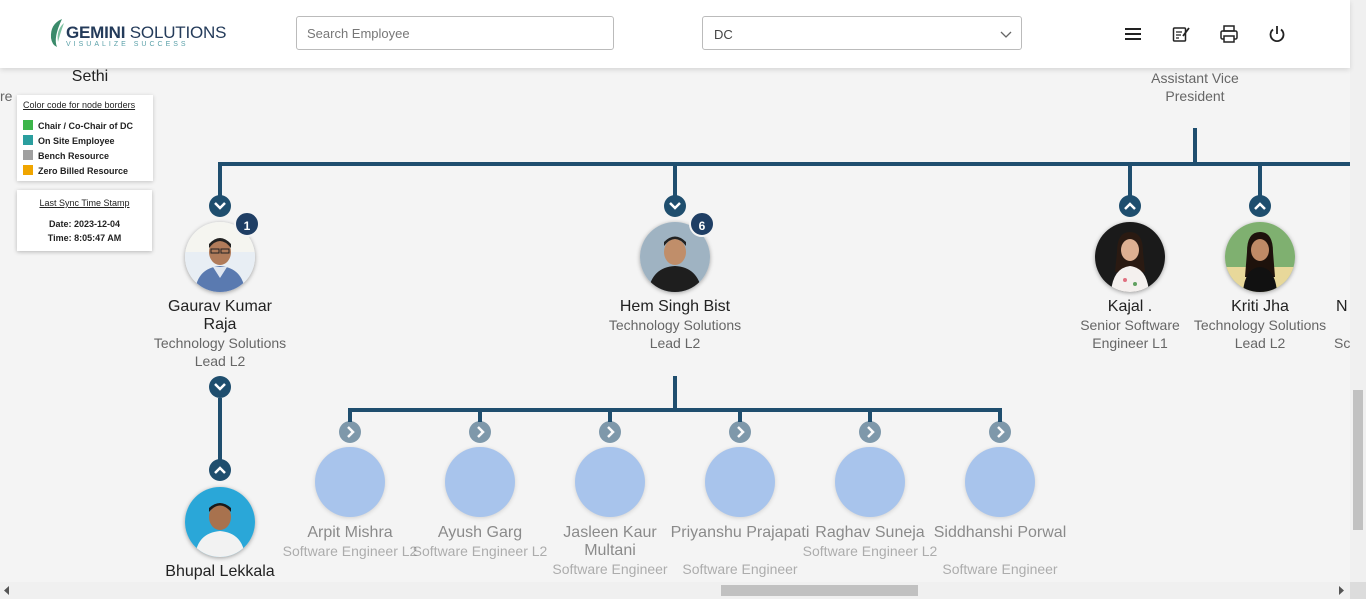 The height and width of the screenshot is (599, 1366). Describe the element at coordinates (1358, 291) in the screenshot. I see `vertical-scrollbar` at that location.